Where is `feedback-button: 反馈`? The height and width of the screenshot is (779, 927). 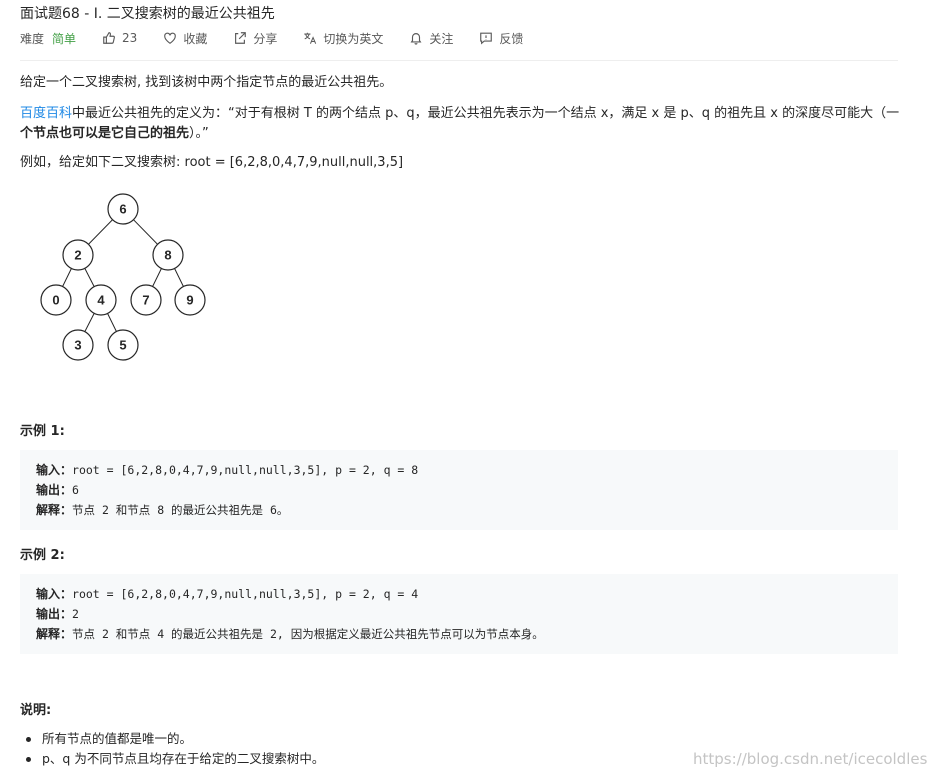 feedback-button: 反馈 is located at coordinates (501, 38).